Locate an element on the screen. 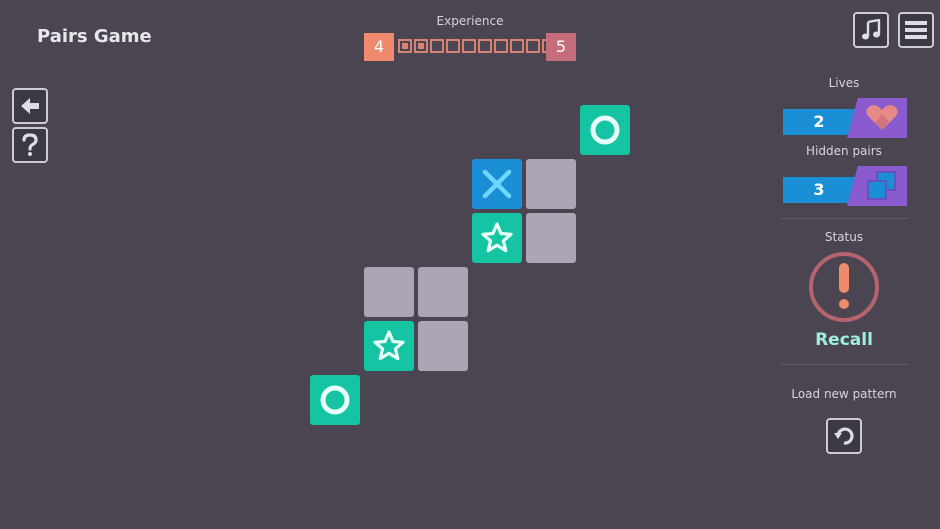  back-button is located at coordinates (30, 106).